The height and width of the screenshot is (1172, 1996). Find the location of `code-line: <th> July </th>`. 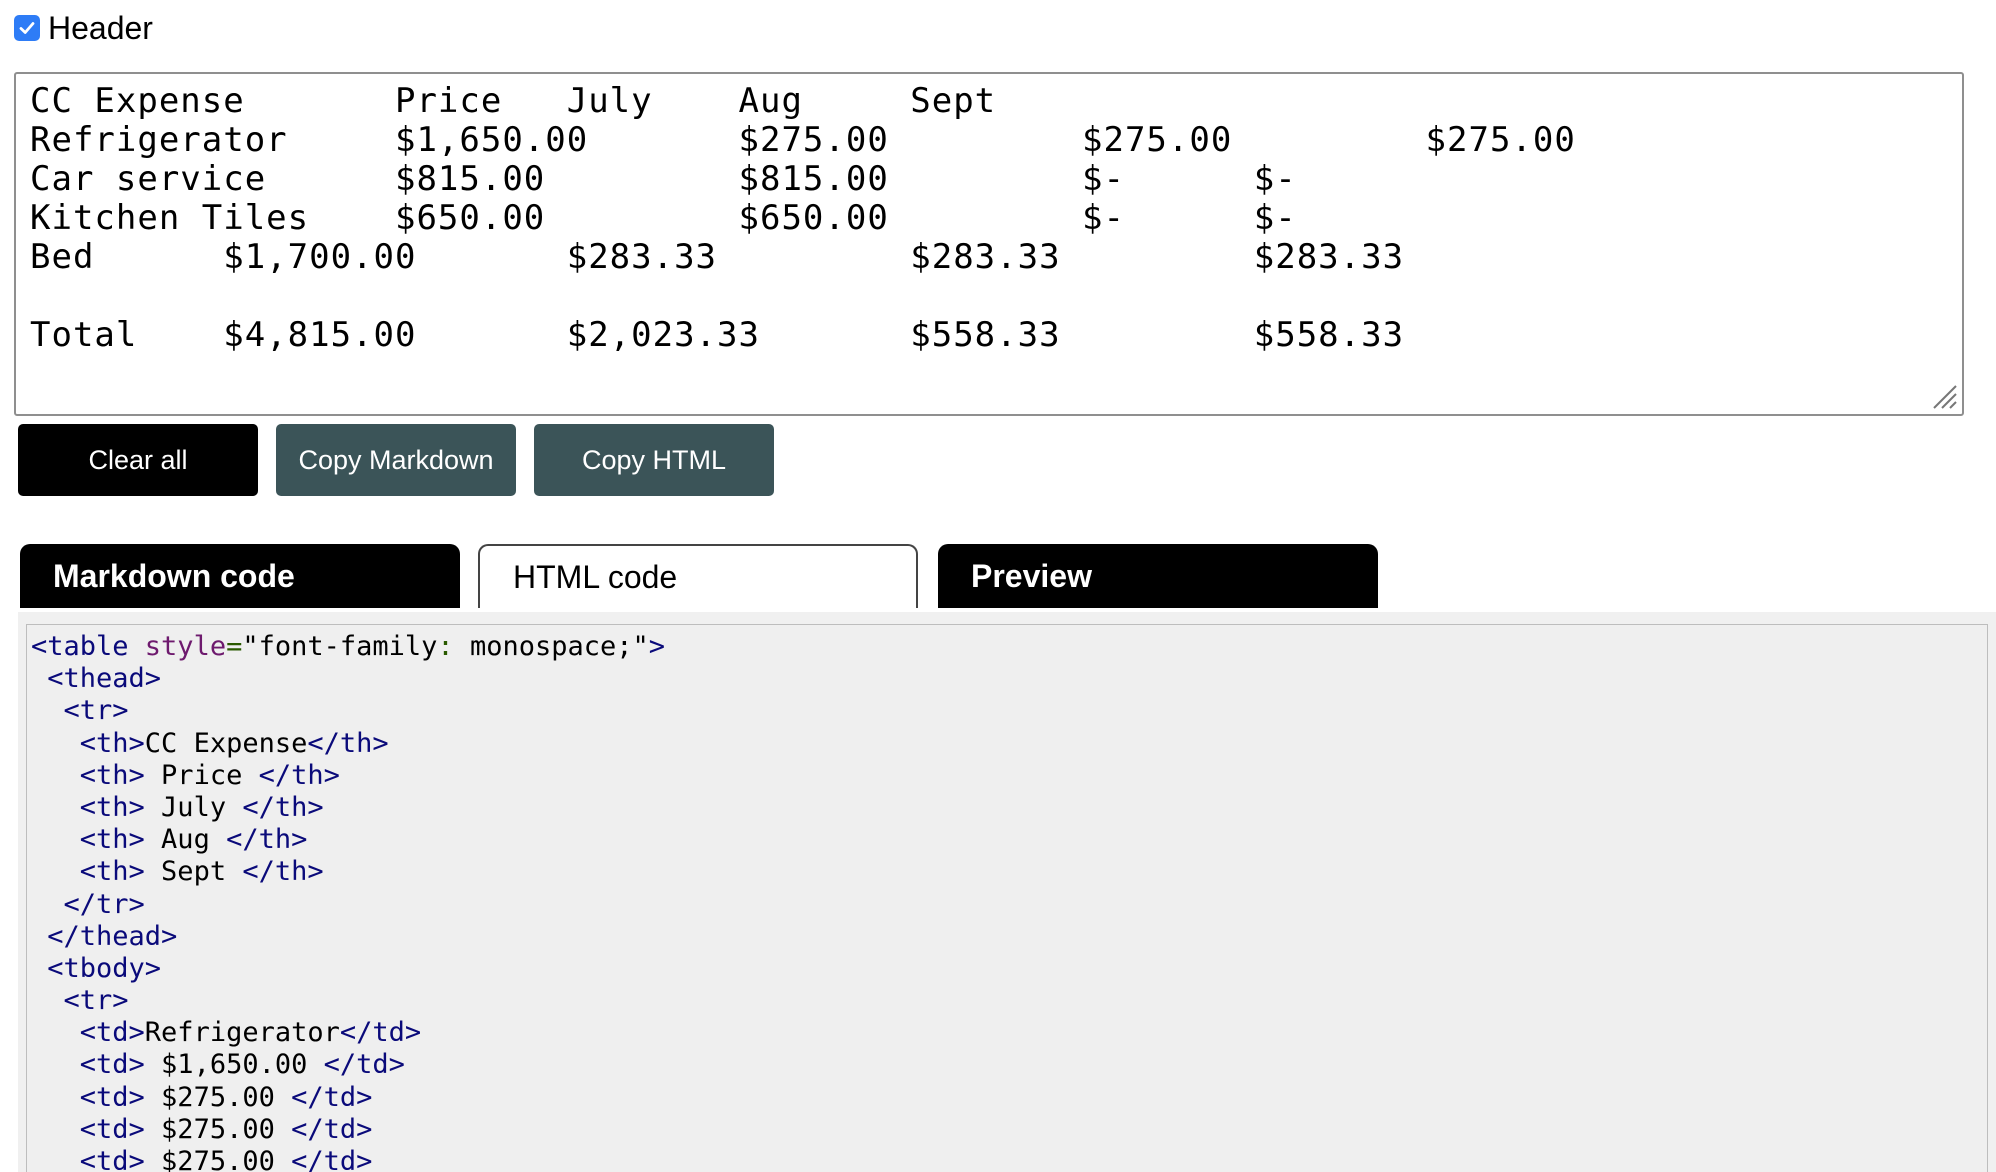

code-line: <th> July </th> is located at coordinates (1009, 808).